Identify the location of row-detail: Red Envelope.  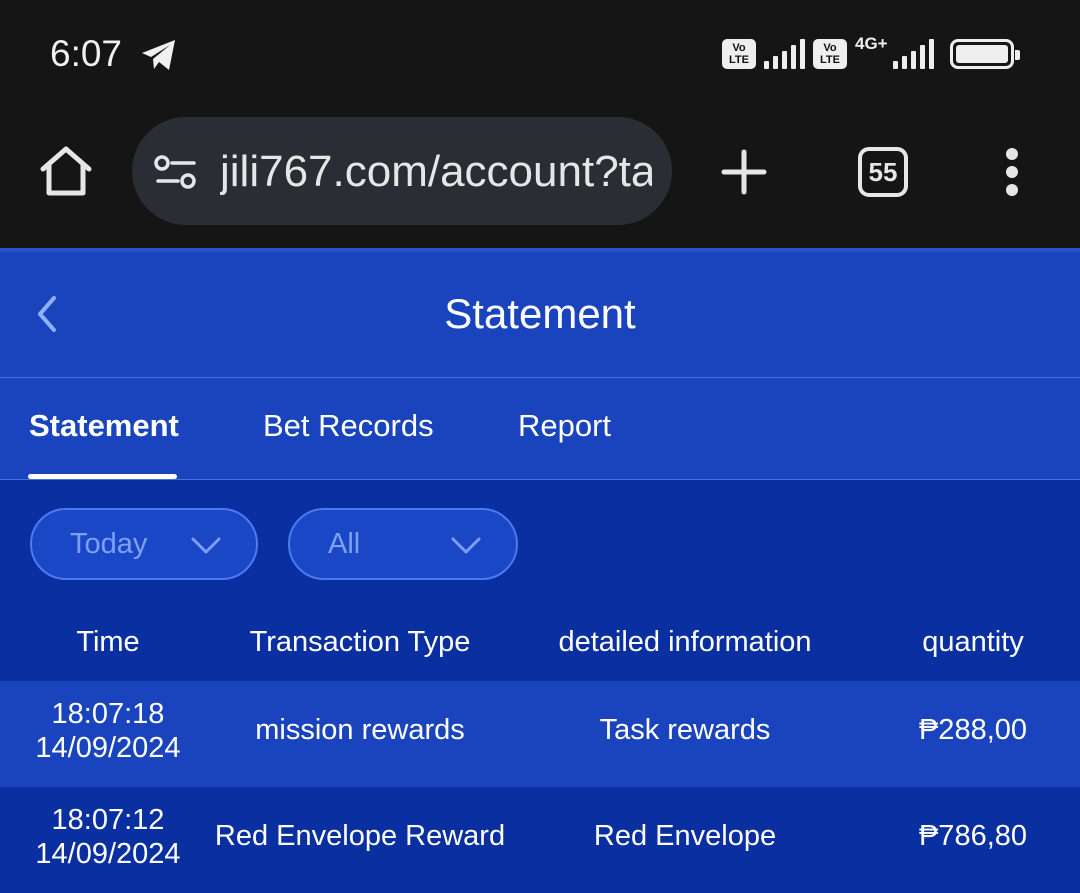
(685, 836).